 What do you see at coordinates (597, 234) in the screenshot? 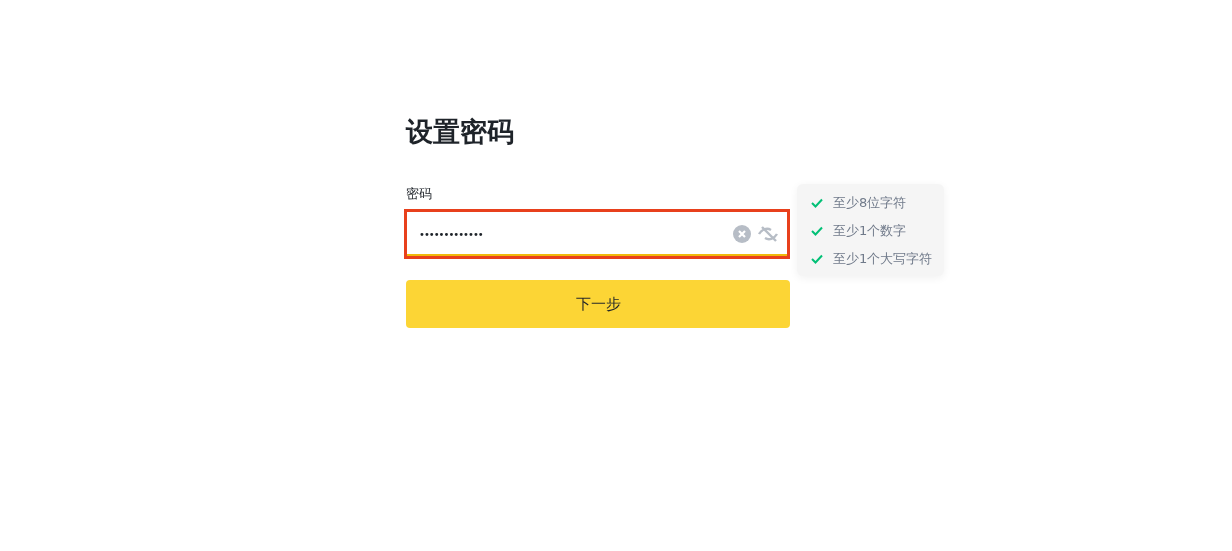
I see `password-field: •••••••••••••` at bounding box center [597, 234].